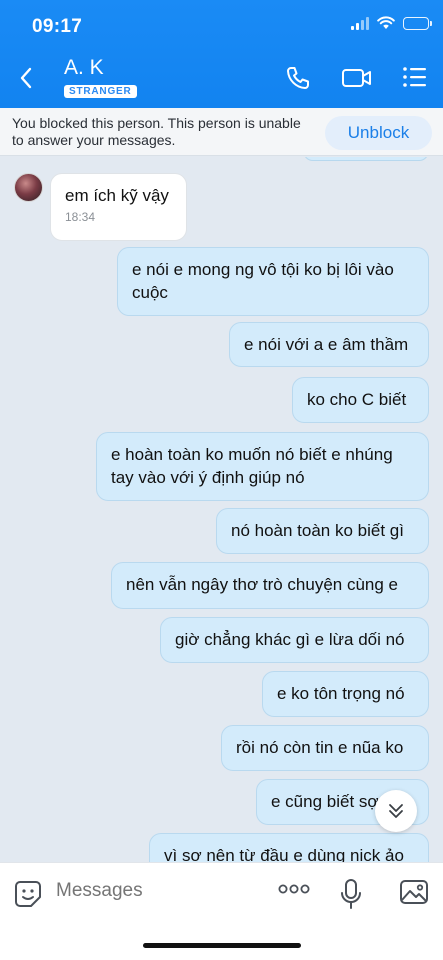 This screenshot has width=443, height=960. I want to click on more-options-icon, so click(294, 889).